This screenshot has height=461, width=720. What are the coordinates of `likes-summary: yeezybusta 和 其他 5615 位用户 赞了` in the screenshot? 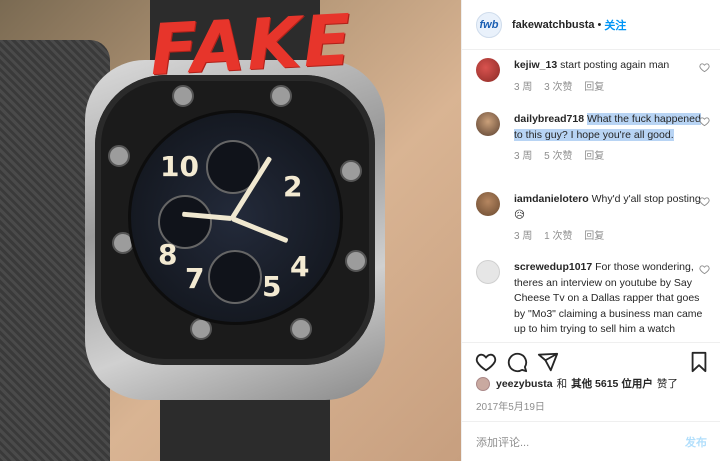 It's located at (577, 383).